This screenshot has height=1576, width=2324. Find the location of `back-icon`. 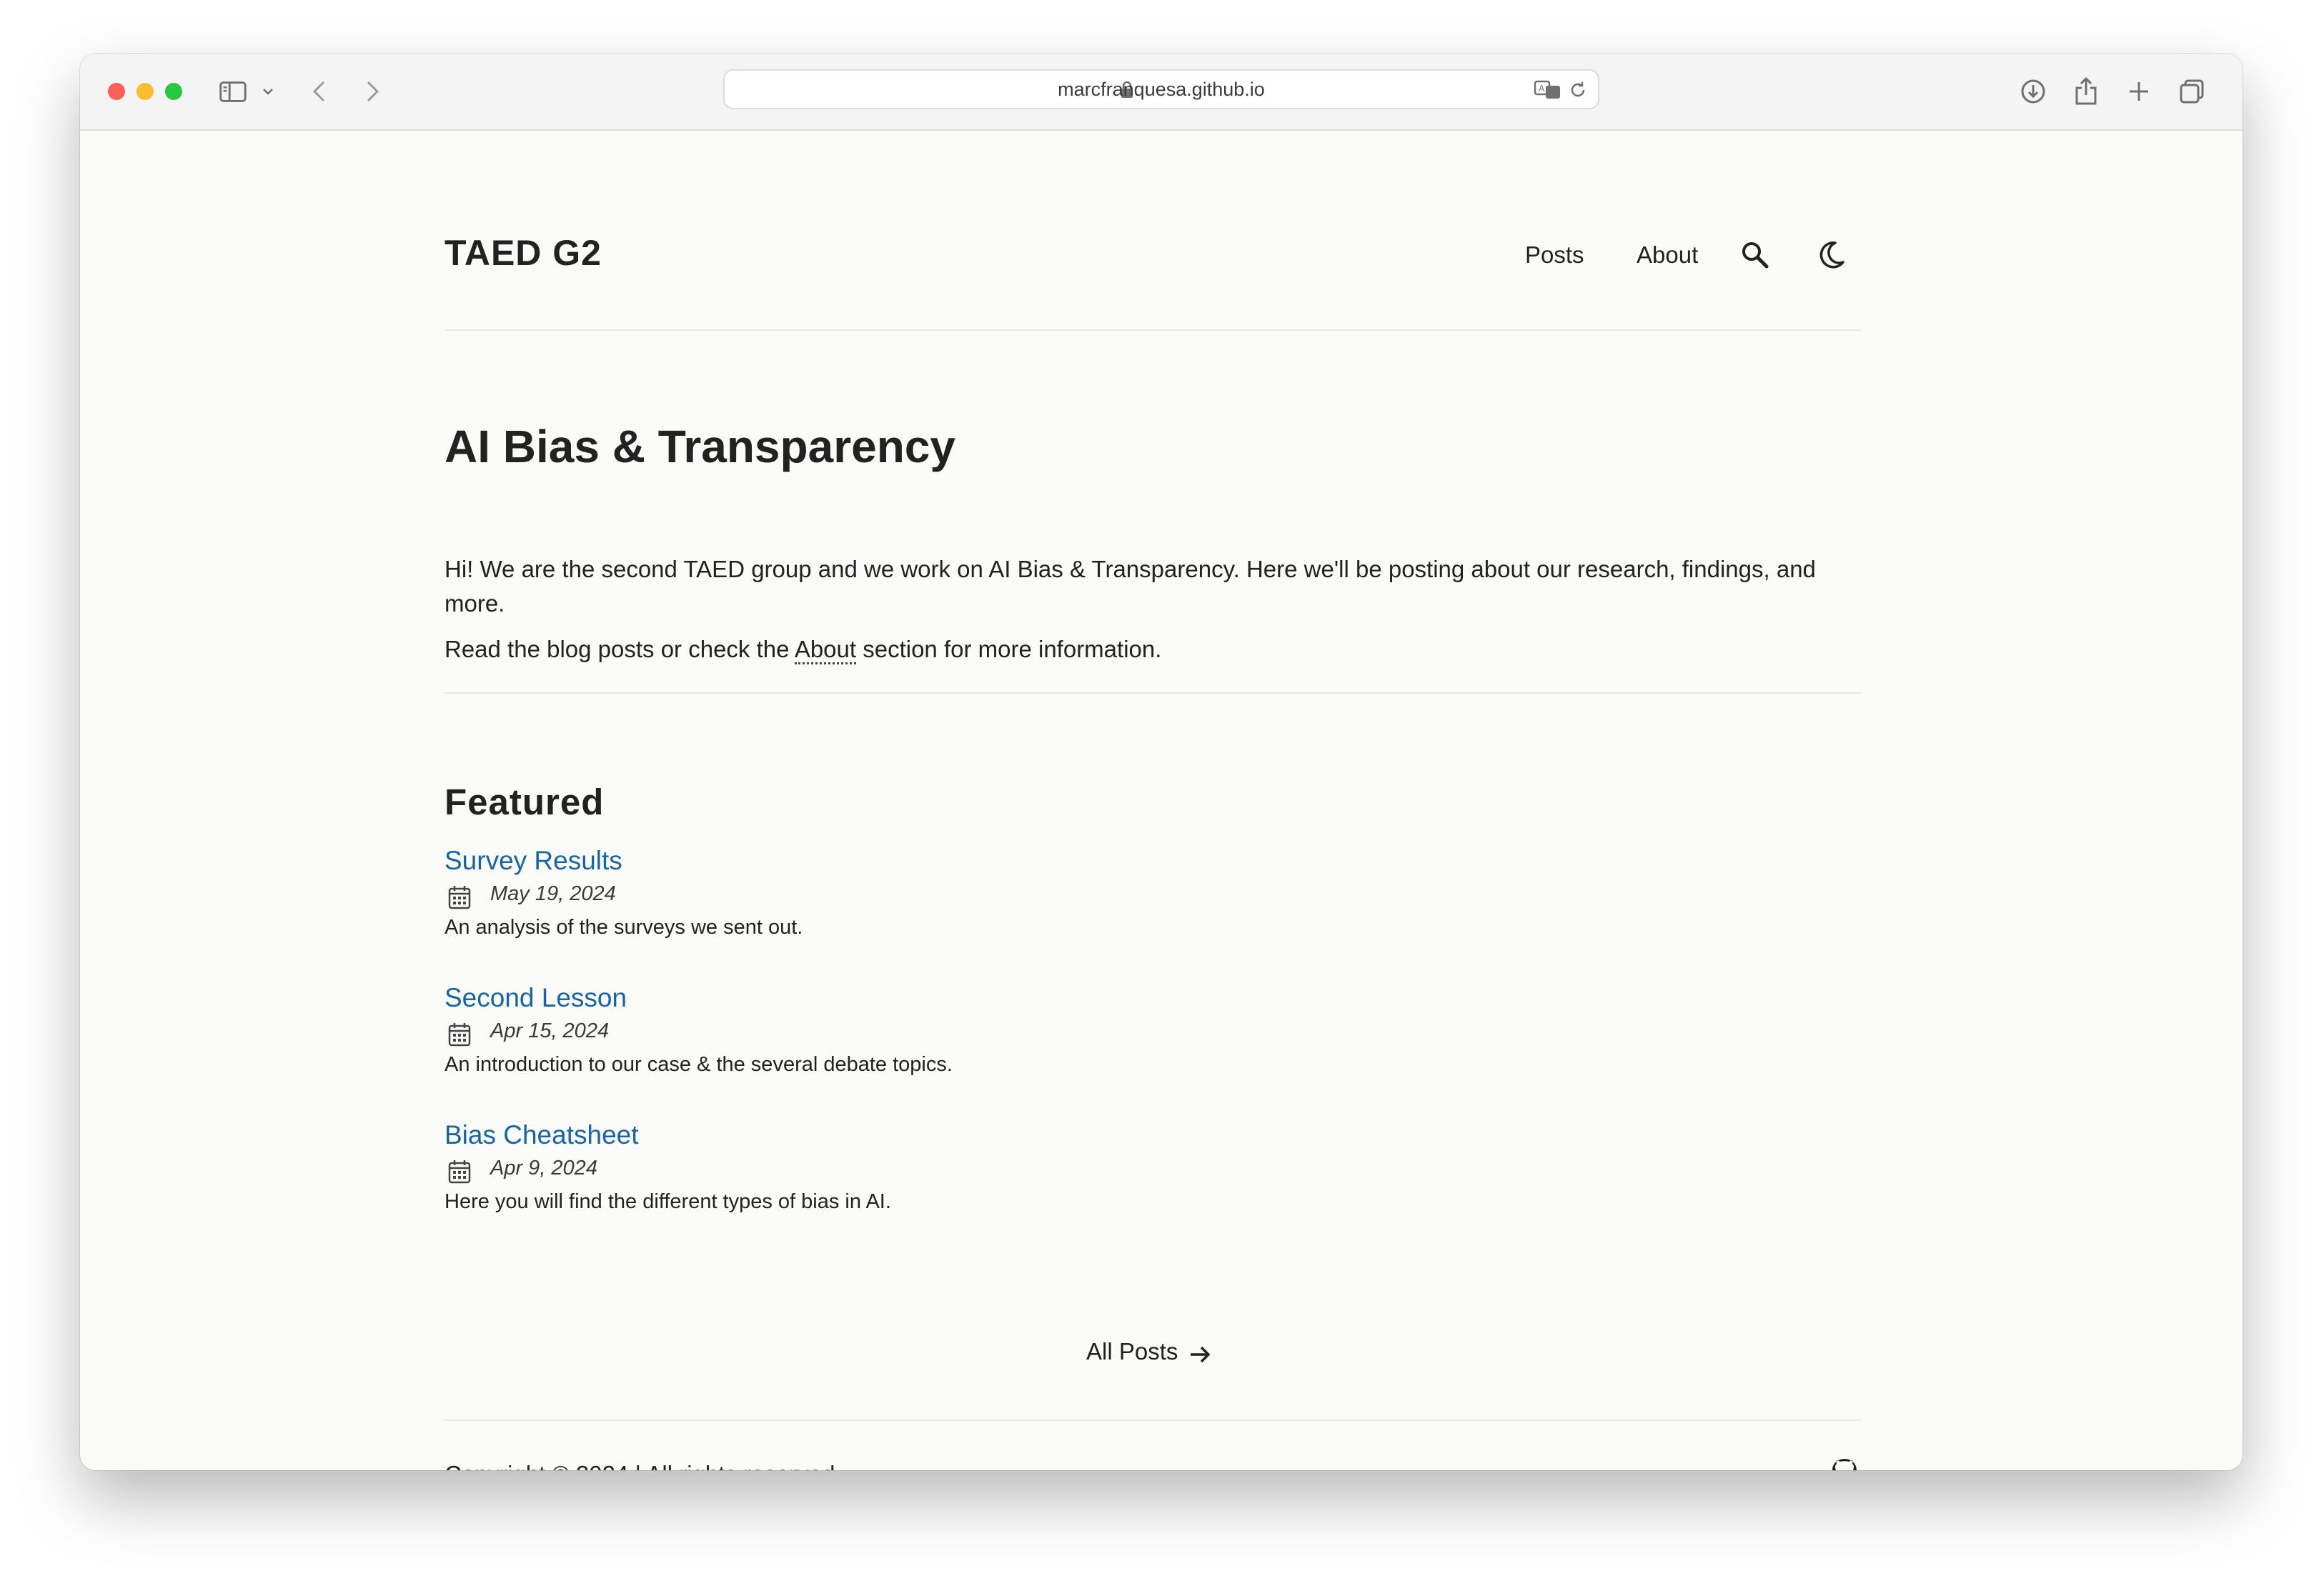

back-icon is located at coordinates (320, 91).